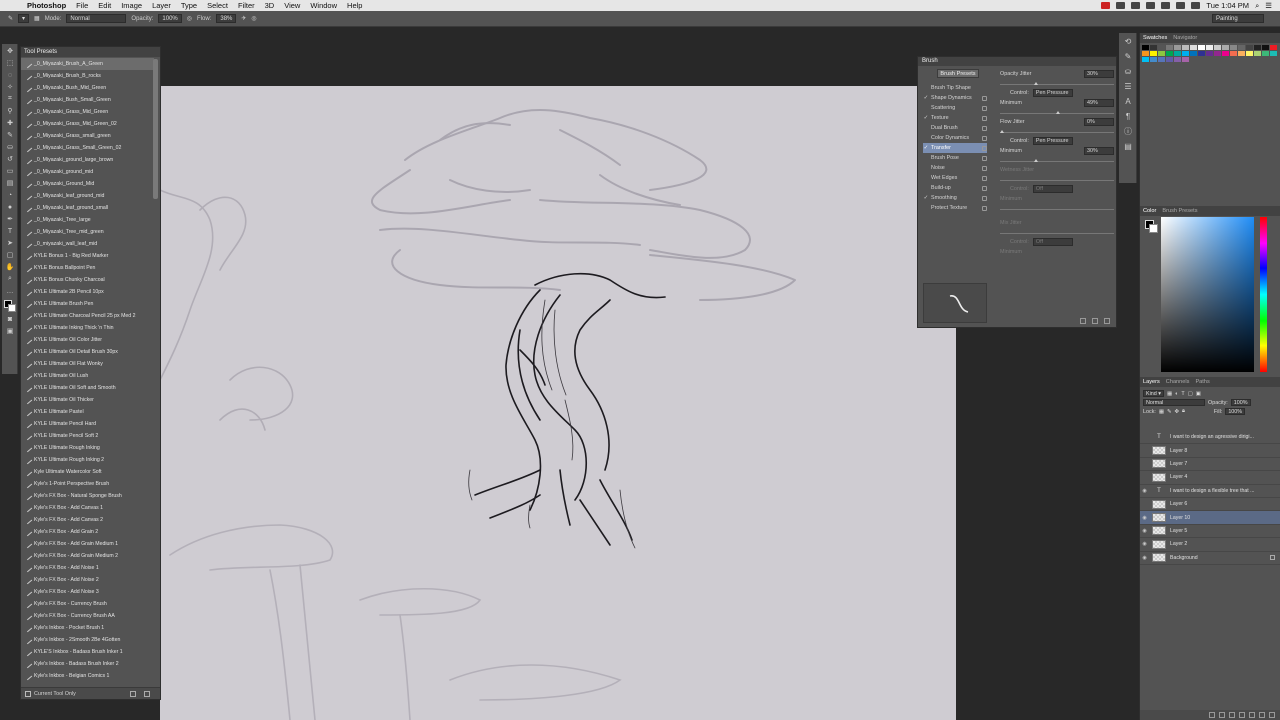 The image size is (1280, 720). What do you see at coordinates (1036, 160) in the screenshot?
I see `flow-minimum-slider-knob` at bounding box center [1036, 160].